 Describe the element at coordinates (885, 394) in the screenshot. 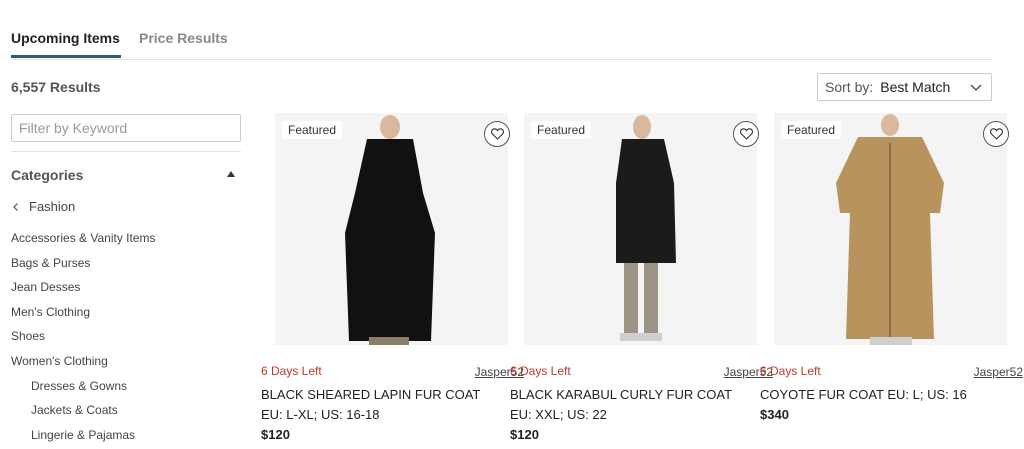

I see `product-title: COYOTE FUR COAT EU: L; US: 16` at that location.